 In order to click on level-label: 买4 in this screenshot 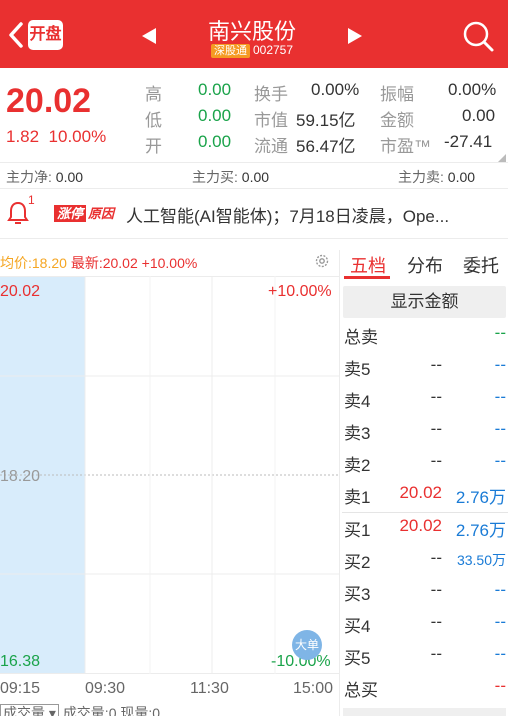, I will do `click(357, 626)`.